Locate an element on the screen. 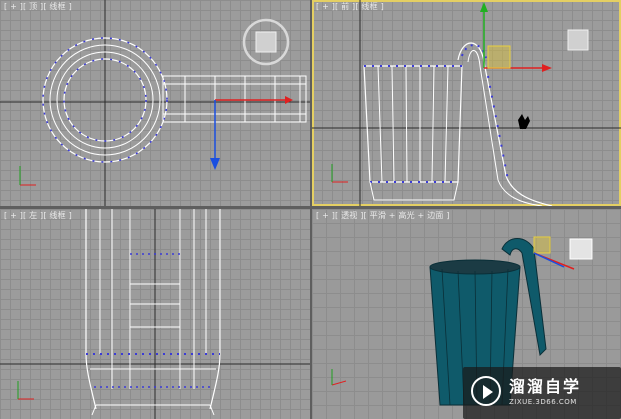  viewport-label-left: [ + ][ 左 ][ 线框 ] is located at coordinates (38, 215).